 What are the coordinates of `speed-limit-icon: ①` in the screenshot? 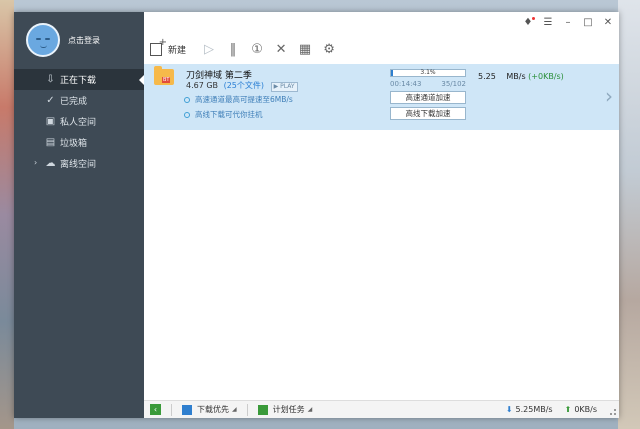 It's located at (257, 49).